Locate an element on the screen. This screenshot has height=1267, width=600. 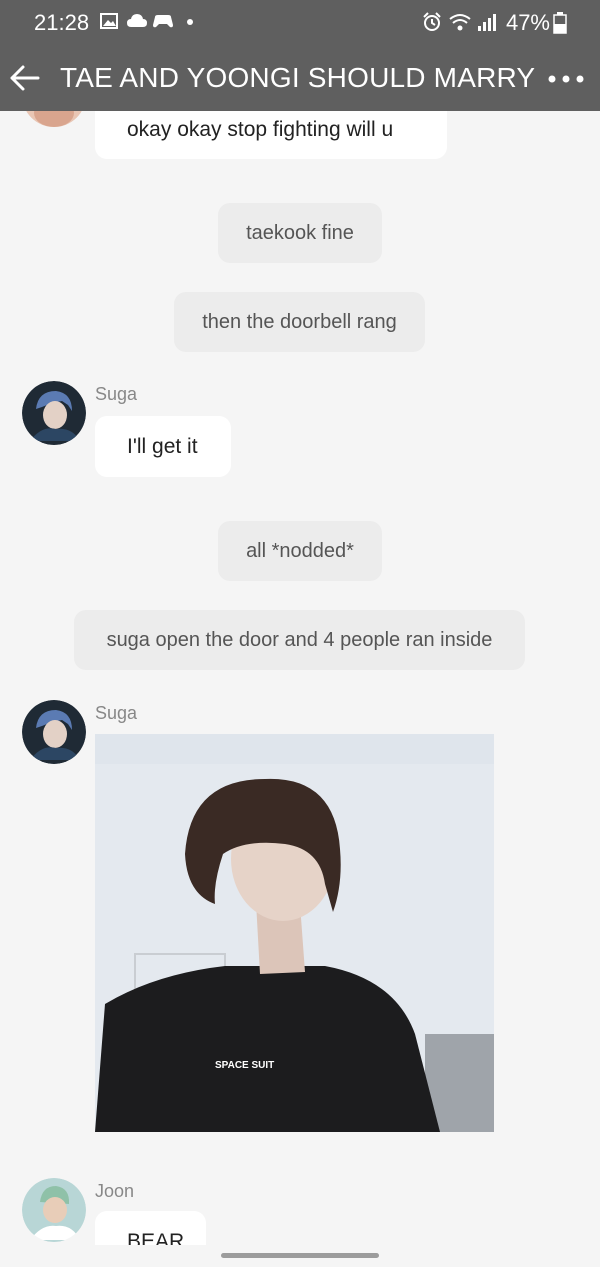
battery-percentage: 47% is located at coordinates (527, 22).